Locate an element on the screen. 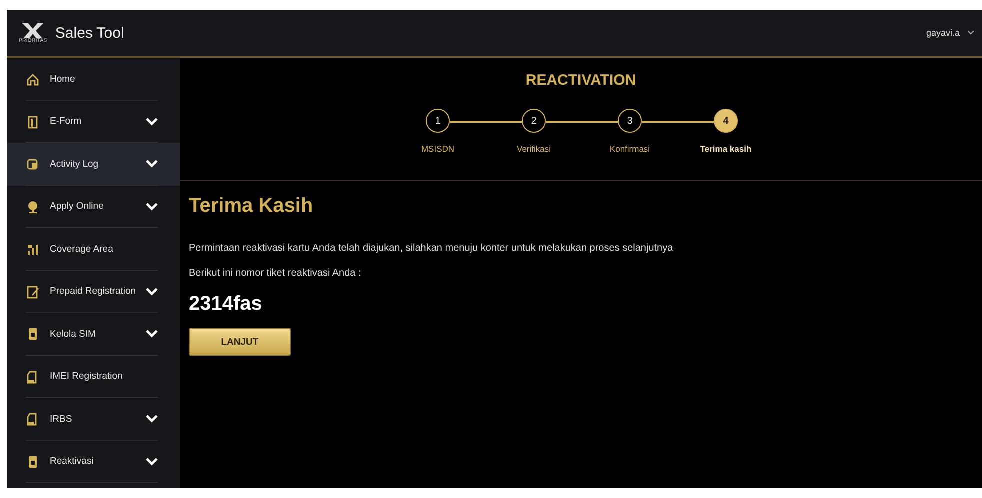  sidebar-item: Kelola SIM is located at coordinates (93, 334).